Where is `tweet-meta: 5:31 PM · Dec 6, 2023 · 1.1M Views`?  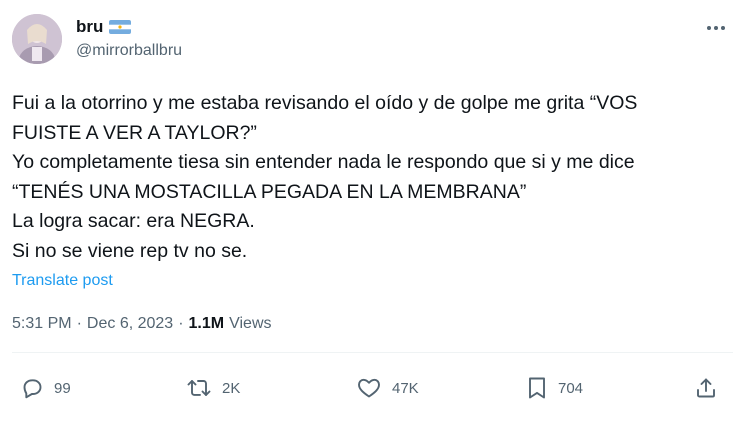 tweet-meta: 5:31 PM · Dec 6, 2023 · 1.1M Views is located at coordinates (142, 324).